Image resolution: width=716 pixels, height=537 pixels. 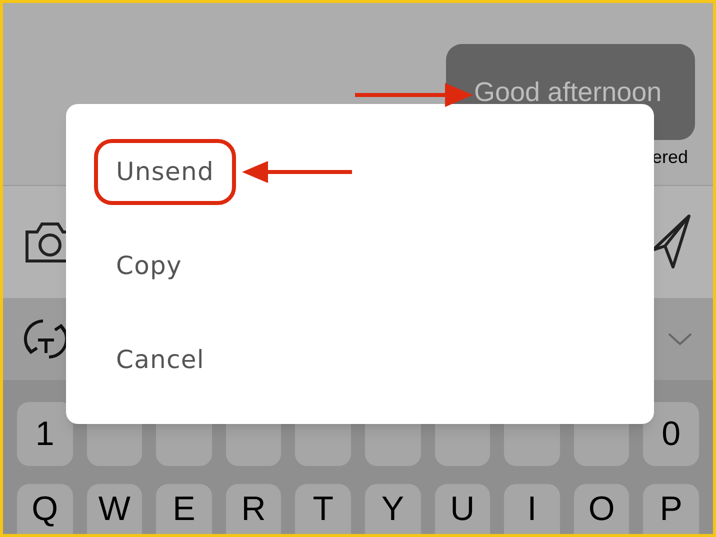 What do you see at coordinates (184, 509) in the screenshot?
I see `keyboard-key: E` at bounding box center [184, 509].